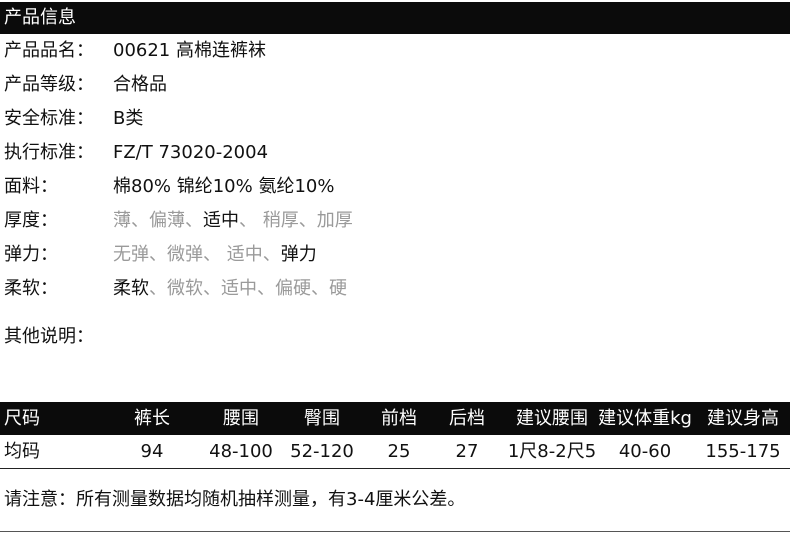  What do you see at coordinates (395, 51) in the screenshot?
I see `info-row-name: 产品品名： 00621 高棉连裤袜` at bounding box center [395, 51].